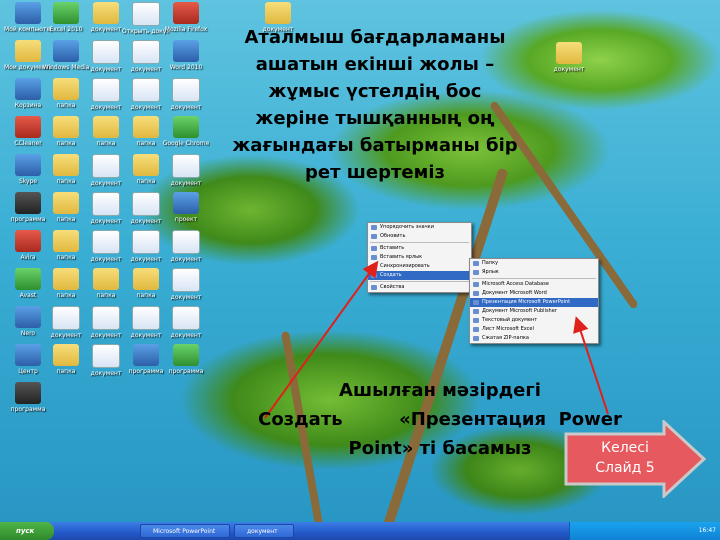 The height and width of the screenshot is (540, 720). I want to click on menu-item: Вставить ярлык, so click(419, 257).